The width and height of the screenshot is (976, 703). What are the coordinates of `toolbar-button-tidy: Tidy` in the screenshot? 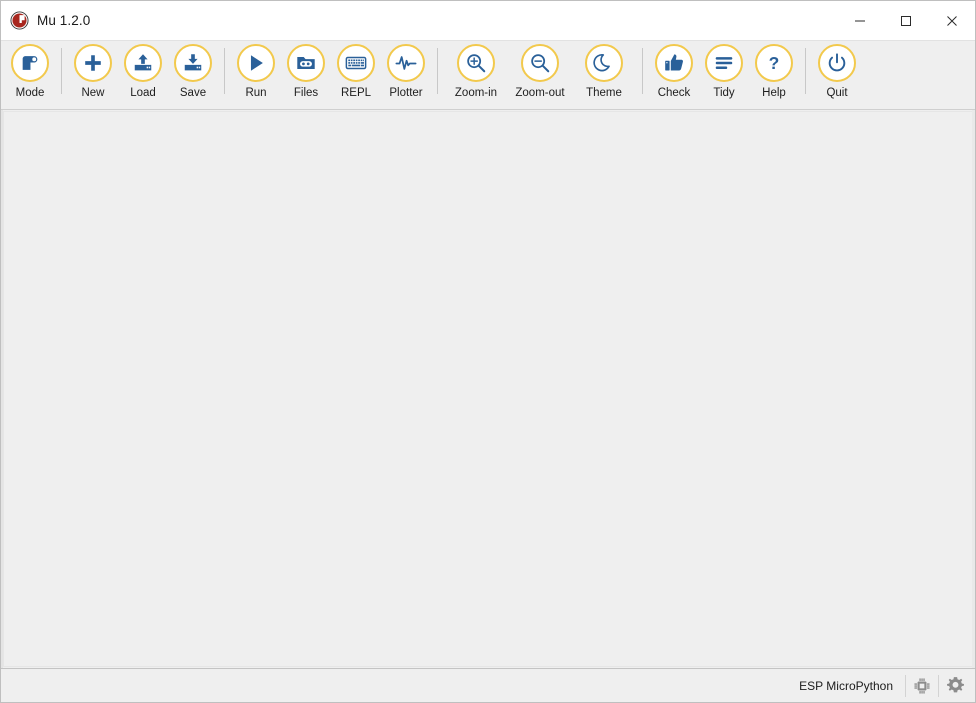 It's located at (724, 76).